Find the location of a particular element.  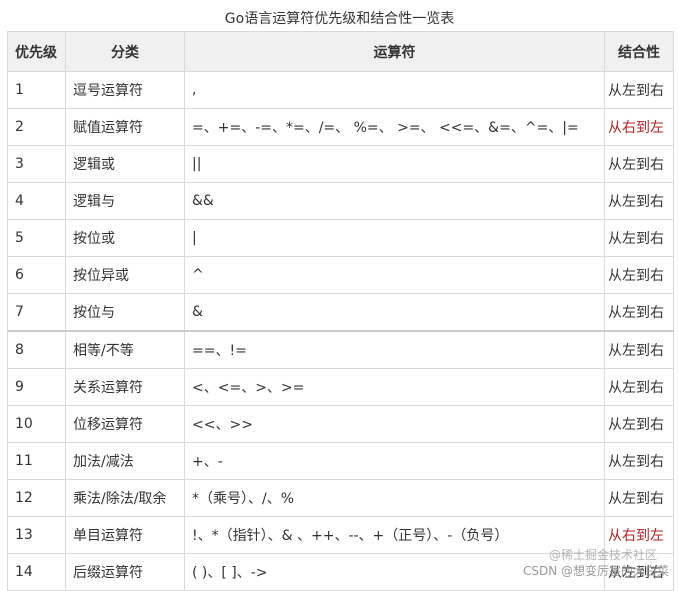

operators-cell: || is located at coordinates (394, 164).